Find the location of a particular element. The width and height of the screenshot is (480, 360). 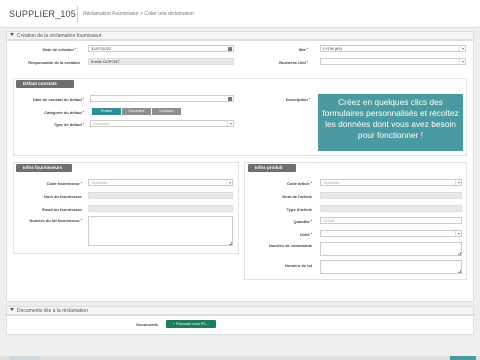

defaut-date-text is located at coordinates (163, 98).